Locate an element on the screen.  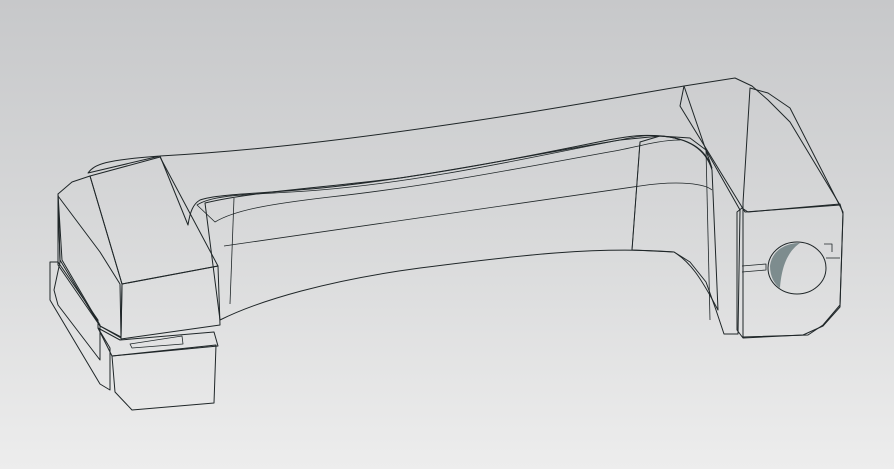
right-block-chamfer-face is located at coordinates (793, 212).